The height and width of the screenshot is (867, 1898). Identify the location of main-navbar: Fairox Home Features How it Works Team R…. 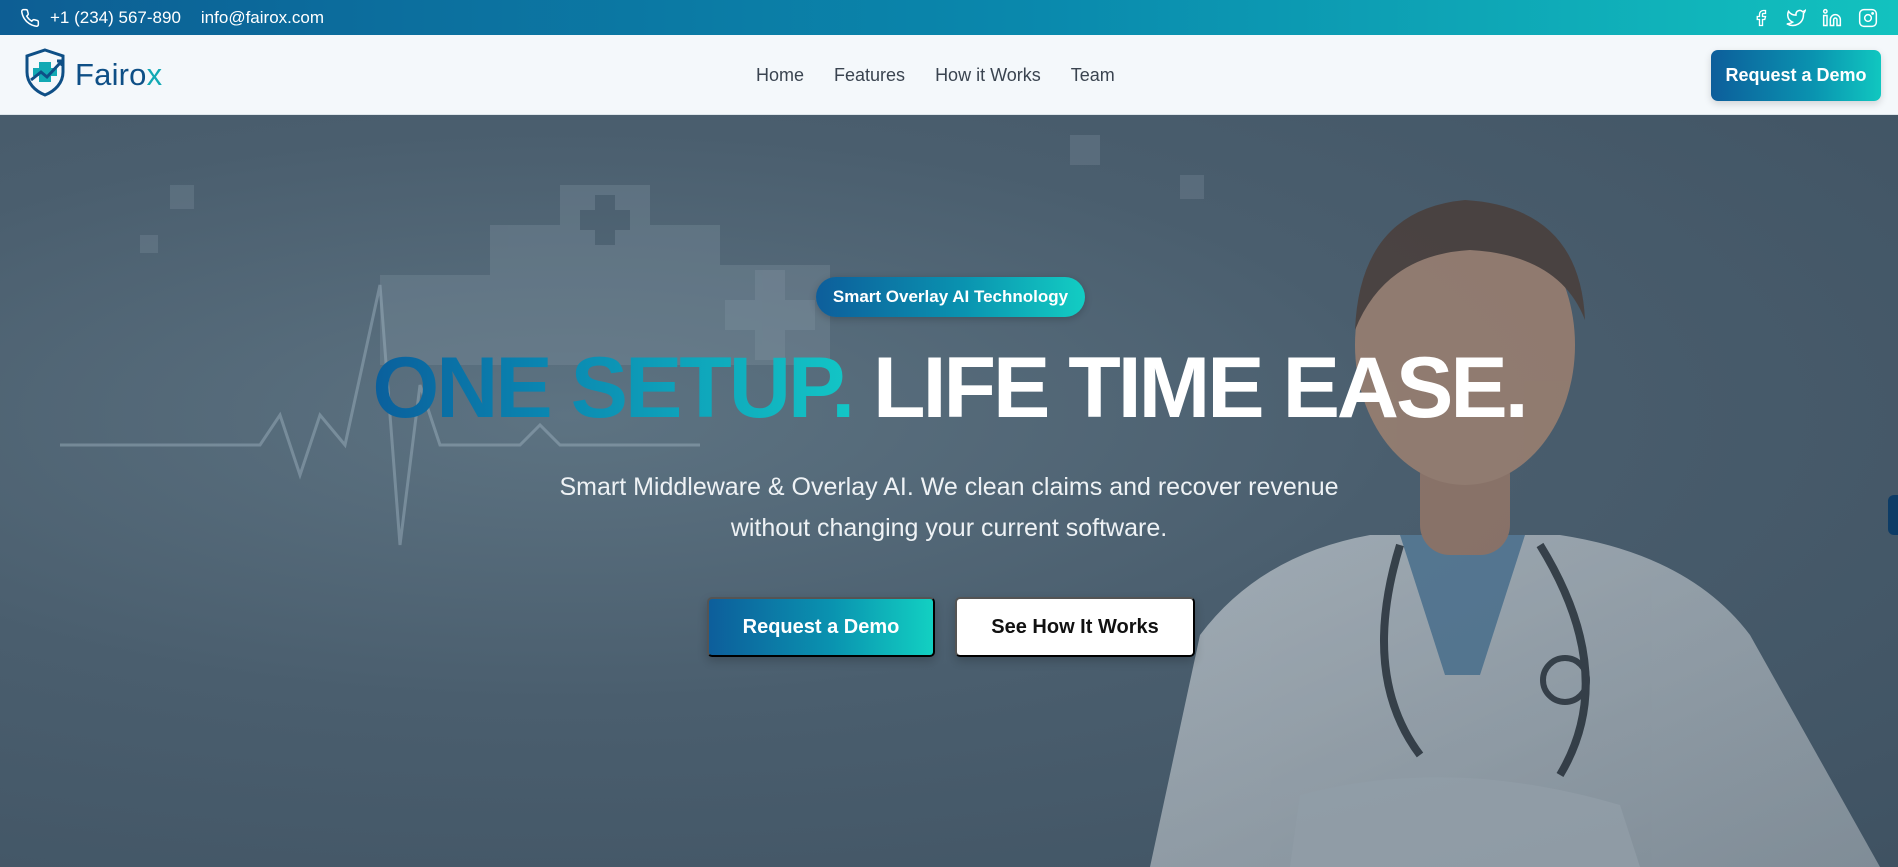
(949, 75).